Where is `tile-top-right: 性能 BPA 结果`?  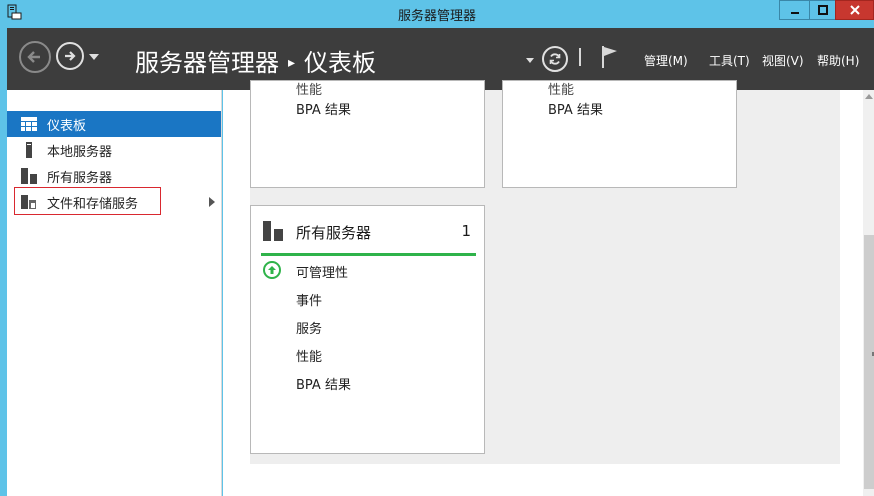
tile-top-right: 性能 BPA 结果 is located at coordinates (619, 134).